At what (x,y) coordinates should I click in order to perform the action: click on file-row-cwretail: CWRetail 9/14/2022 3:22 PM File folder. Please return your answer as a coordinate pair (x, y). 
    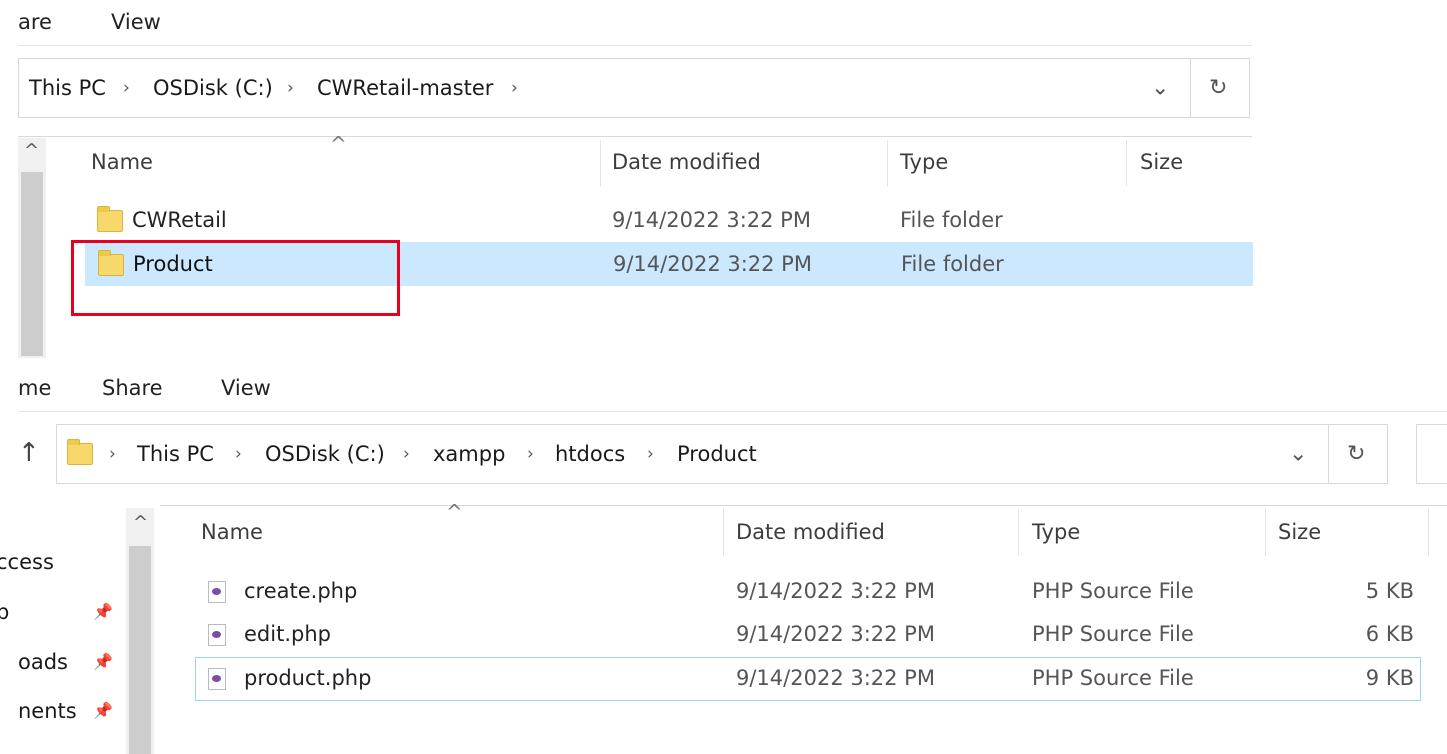
    Looking at the image, I should click on (668, 220).